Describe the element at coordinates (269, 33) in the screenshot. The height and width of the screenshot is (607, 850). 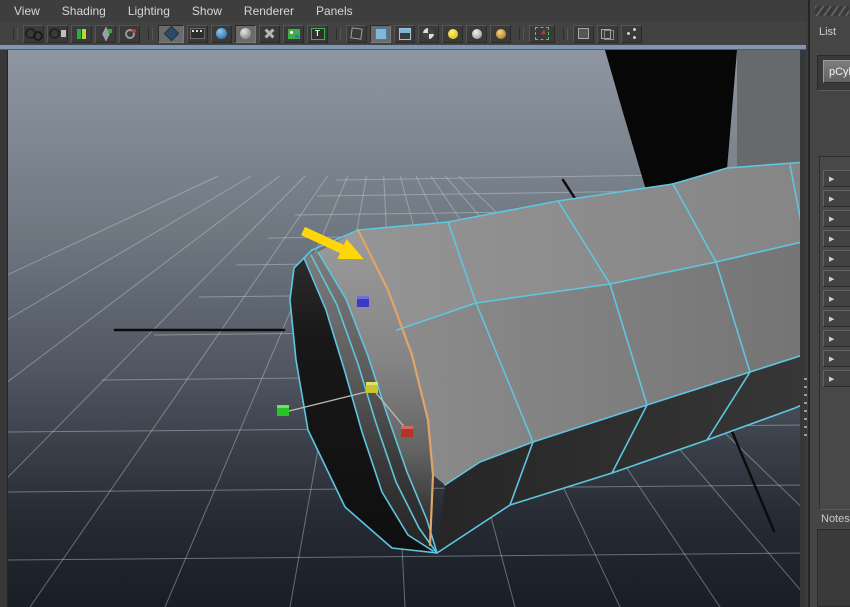
I see `wireframe-display-icon` at that location.